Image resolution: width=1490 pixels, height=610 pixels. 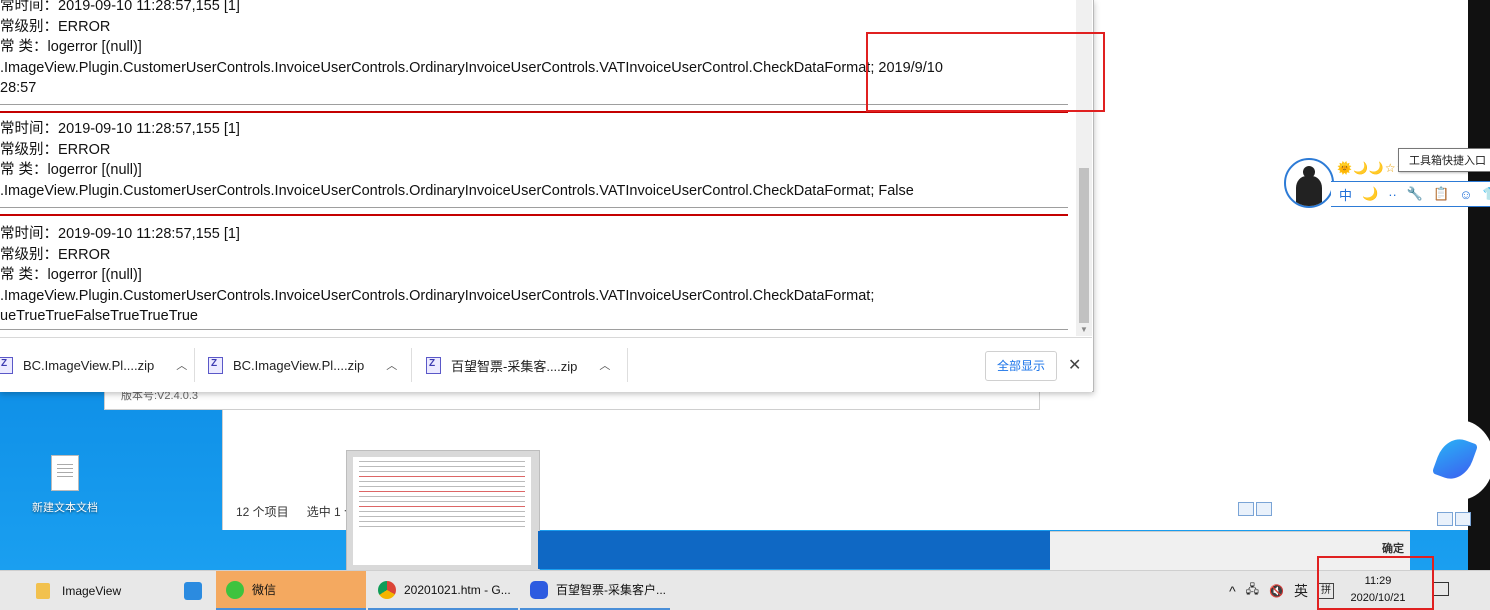 I want to click on qq-toolbar: 中 🌙 ·· 🔧 📋 ☺ 👕, so click(x=1410, y=194).